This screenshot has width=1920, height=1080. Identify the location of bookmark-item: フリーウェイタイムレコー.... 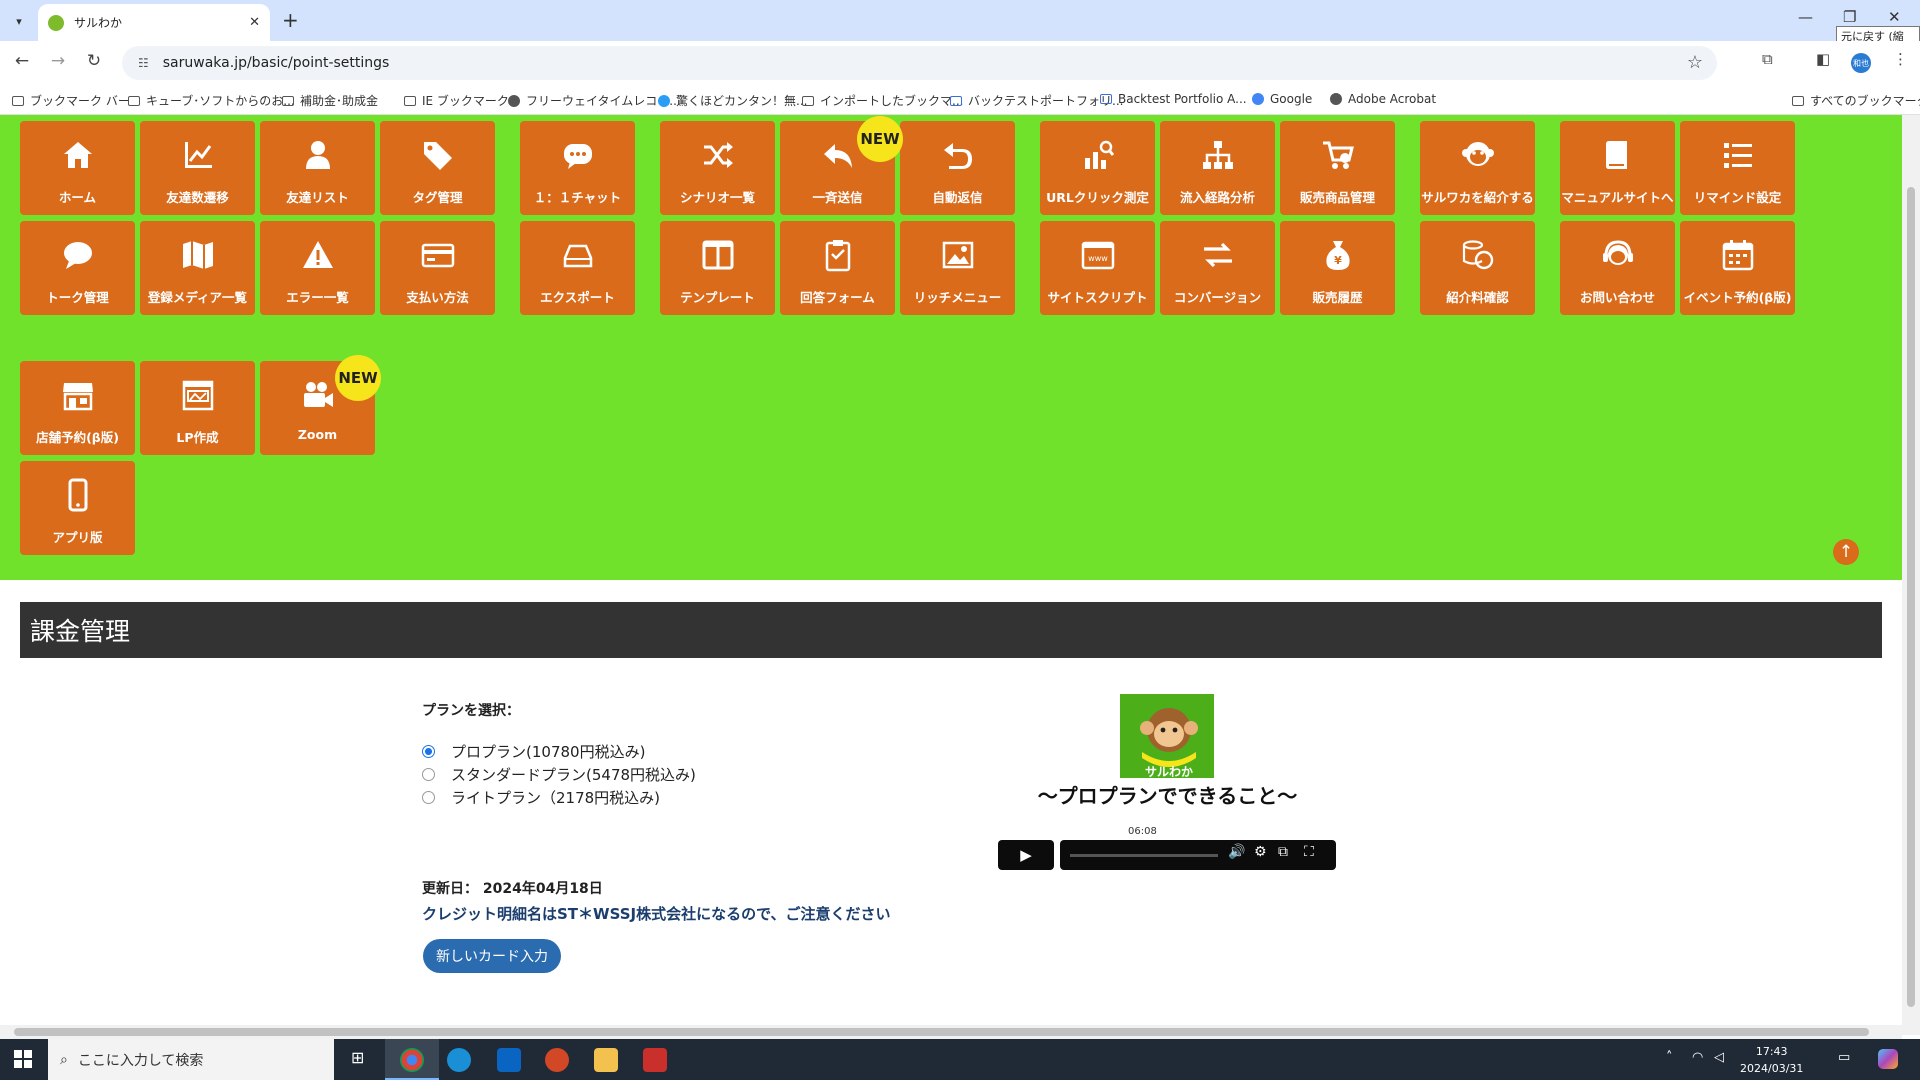
(594, 100).